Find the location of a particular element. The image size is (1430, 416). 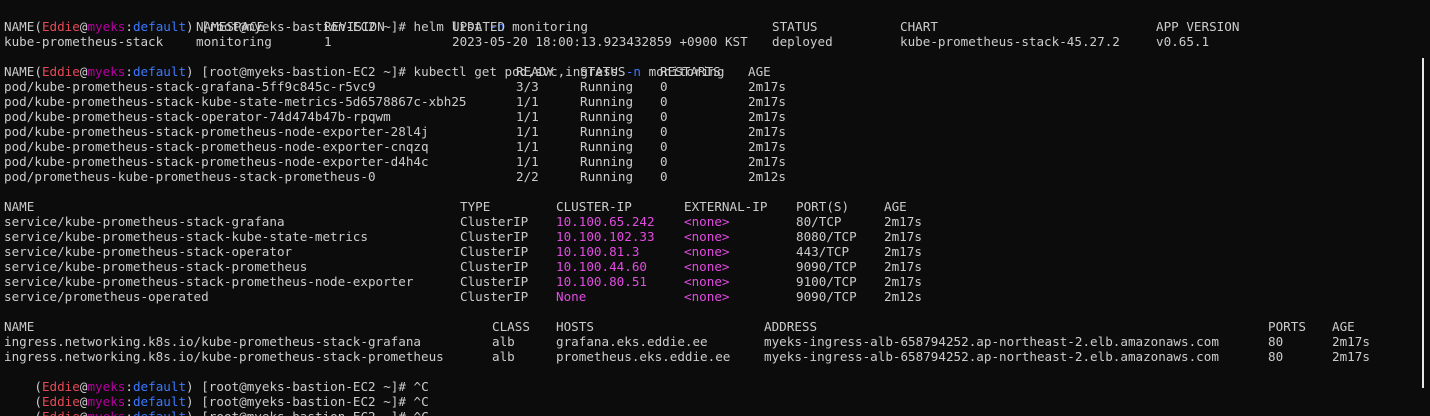

column-header: CLUSTER-IP is located at coordinates (594, 206).